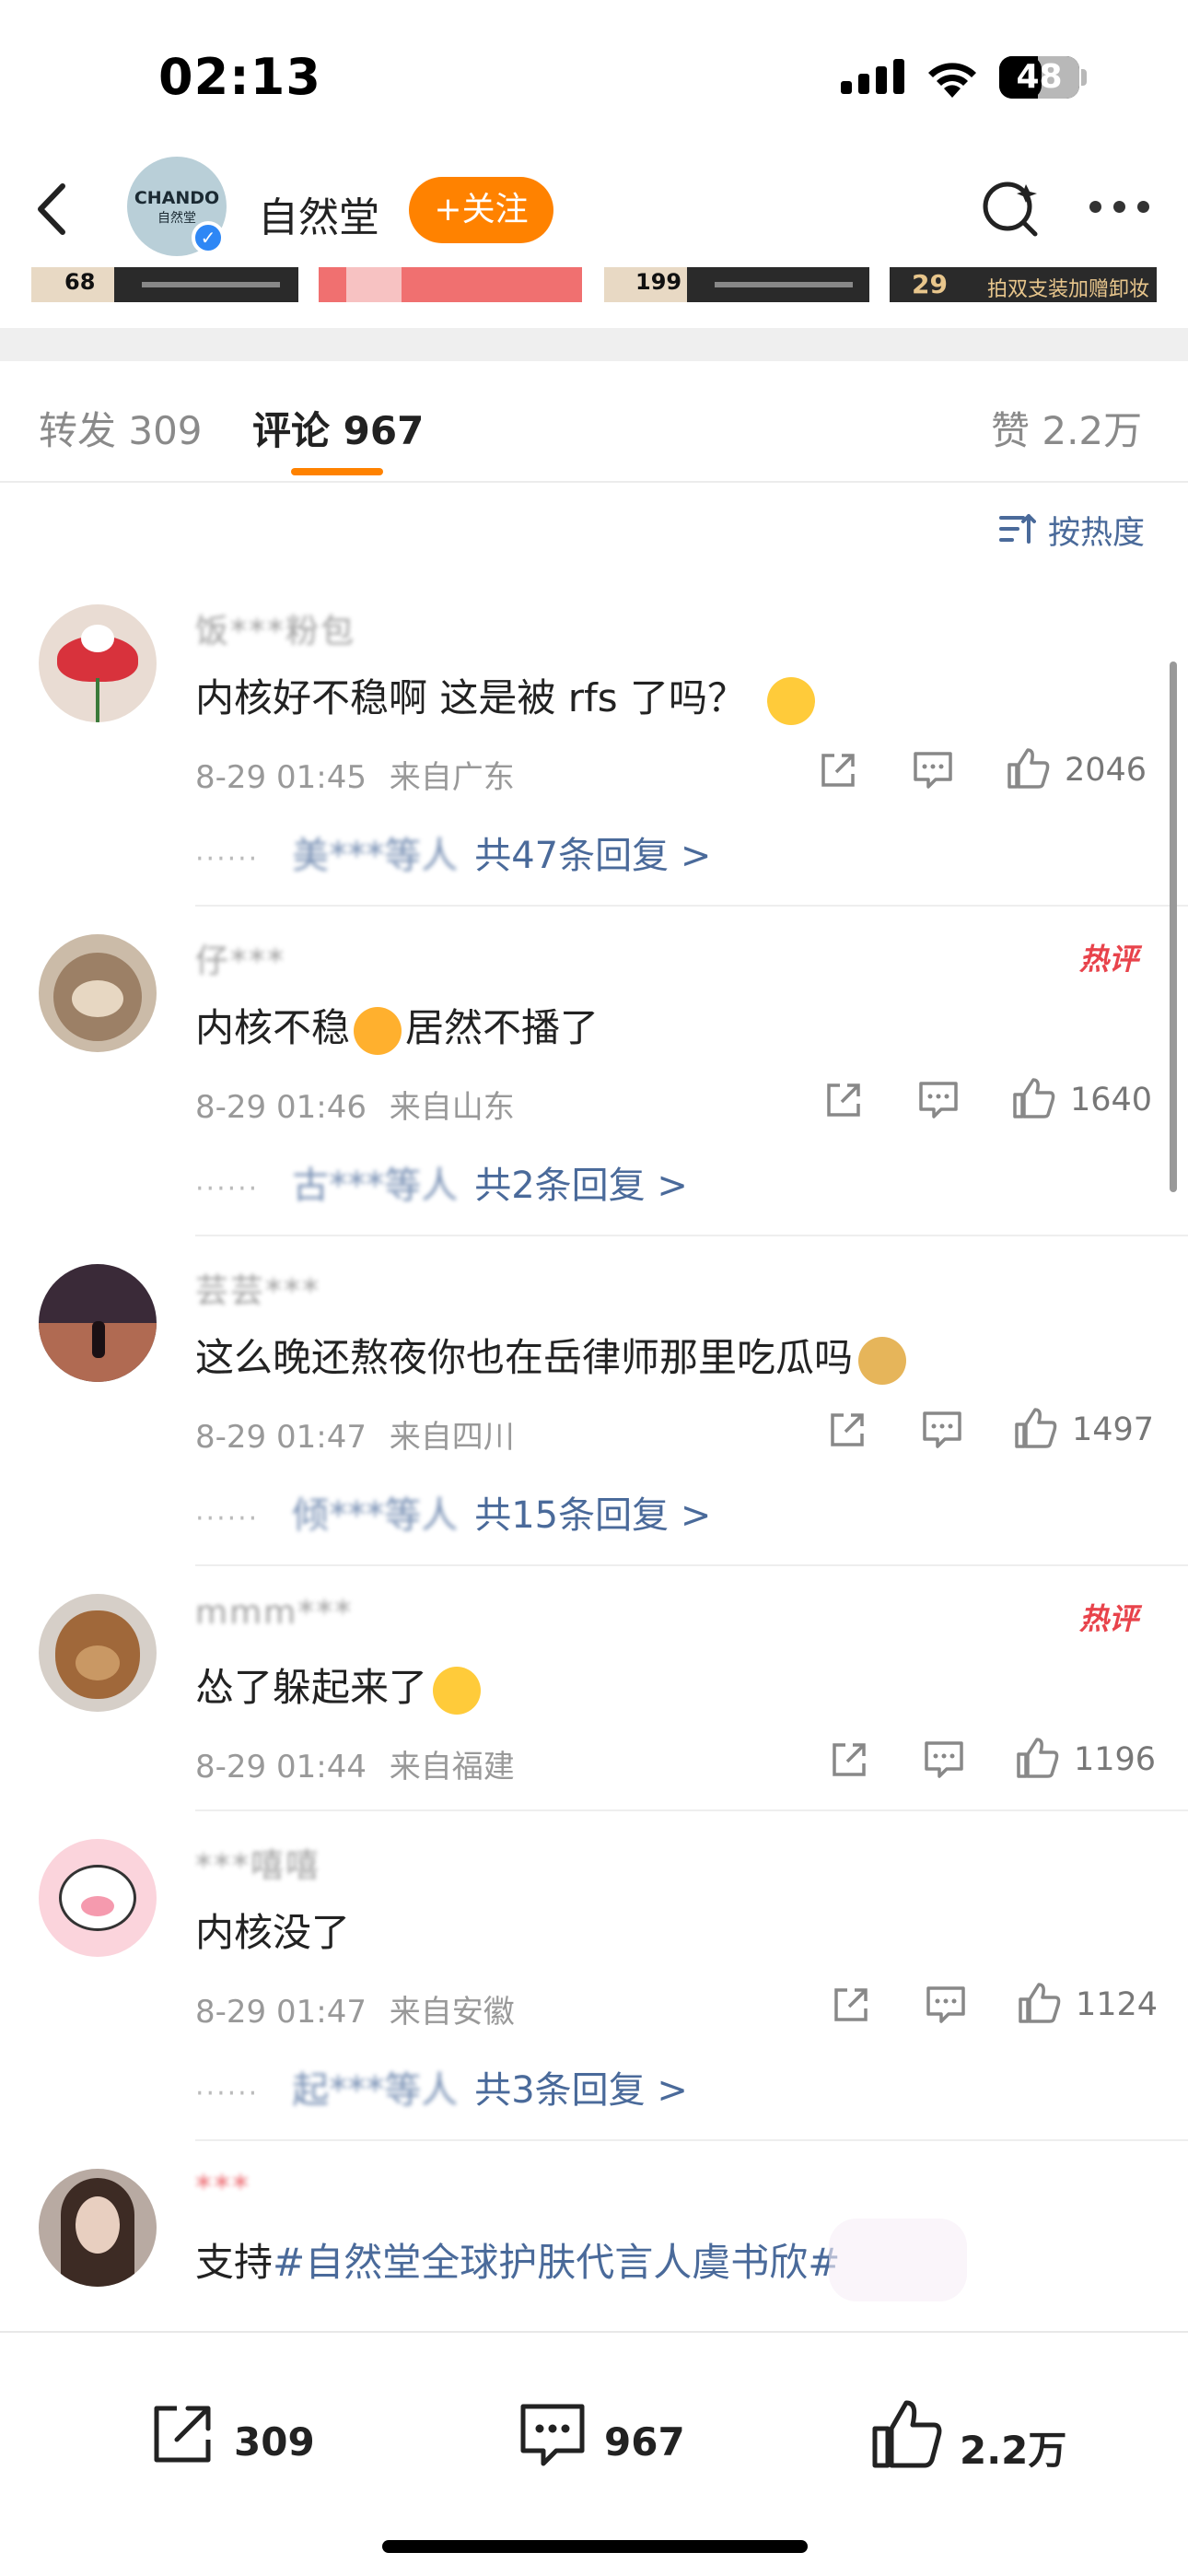  I want to click on like-count: 1196, so click(1115, 1759).